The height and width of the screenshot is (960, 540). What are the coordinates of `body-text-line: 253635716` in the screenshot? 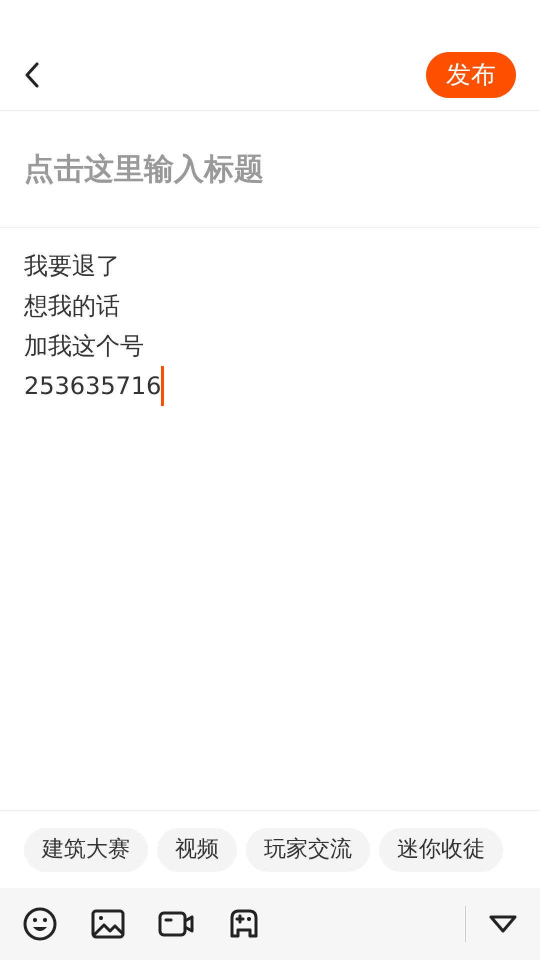 It's located at (93, 386).